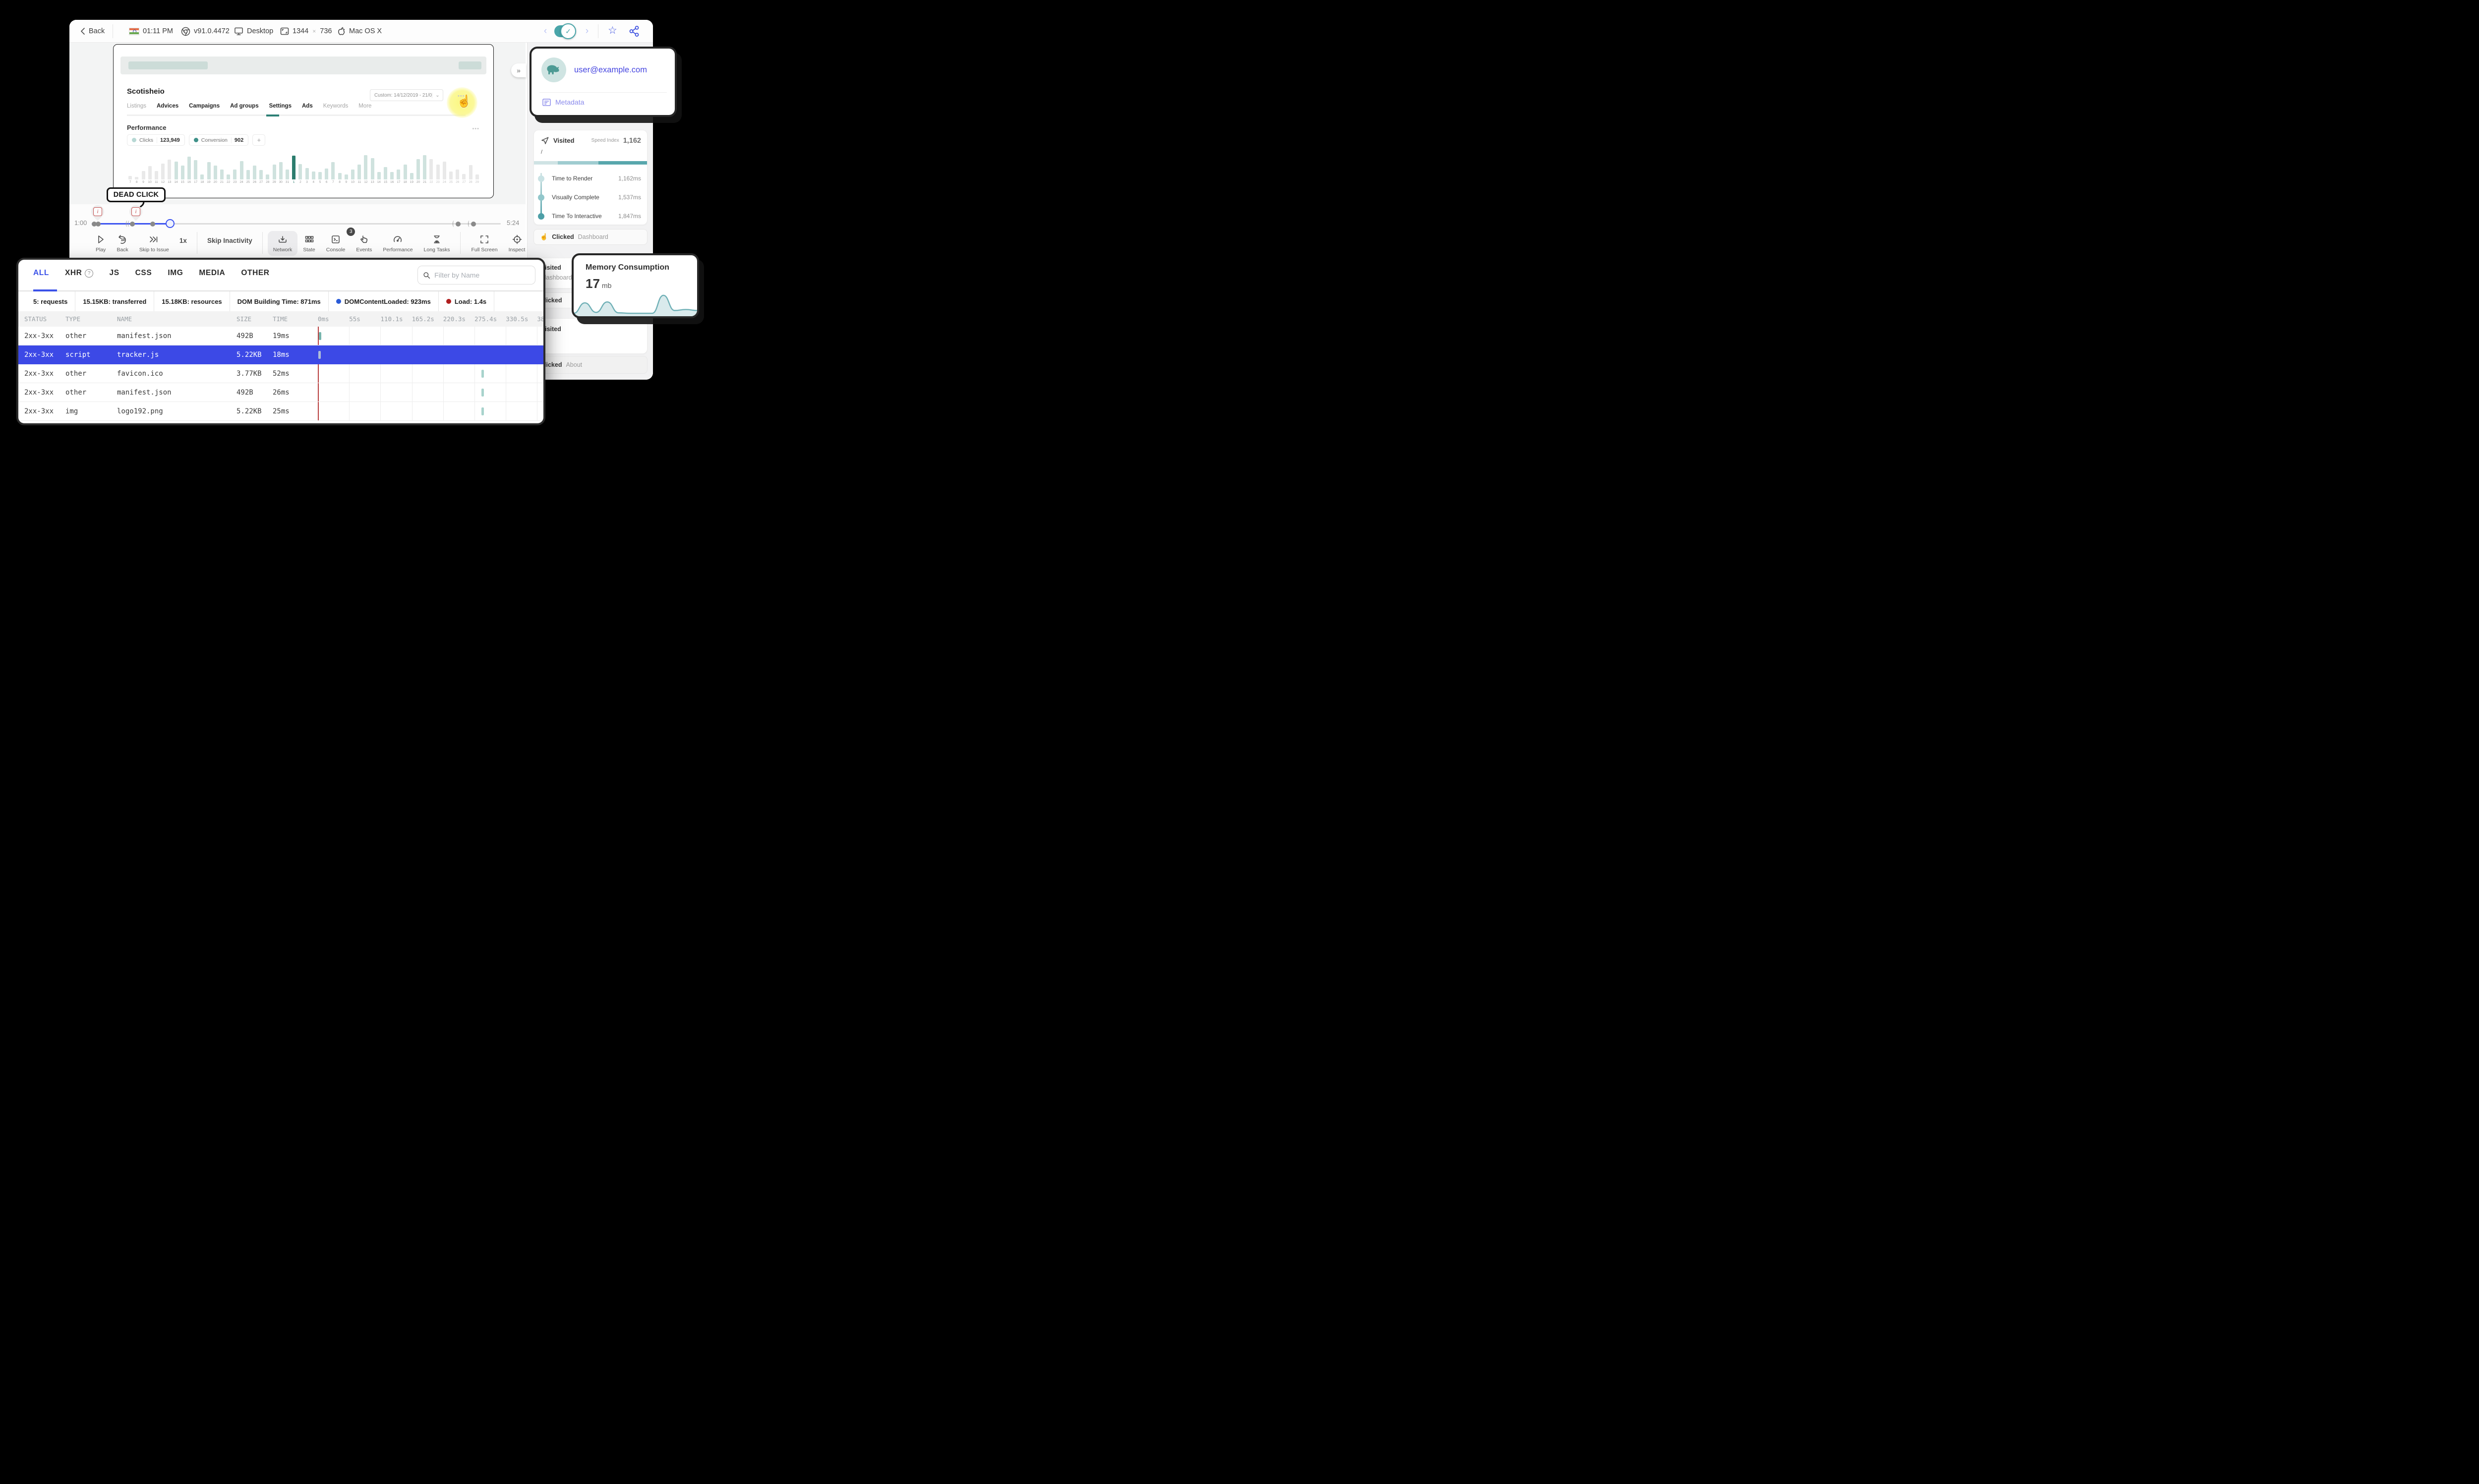  What do you see at coordinates (364, 106) in the screenshot?
I see `site-tab-more: More` at bounding box center [364, 106].